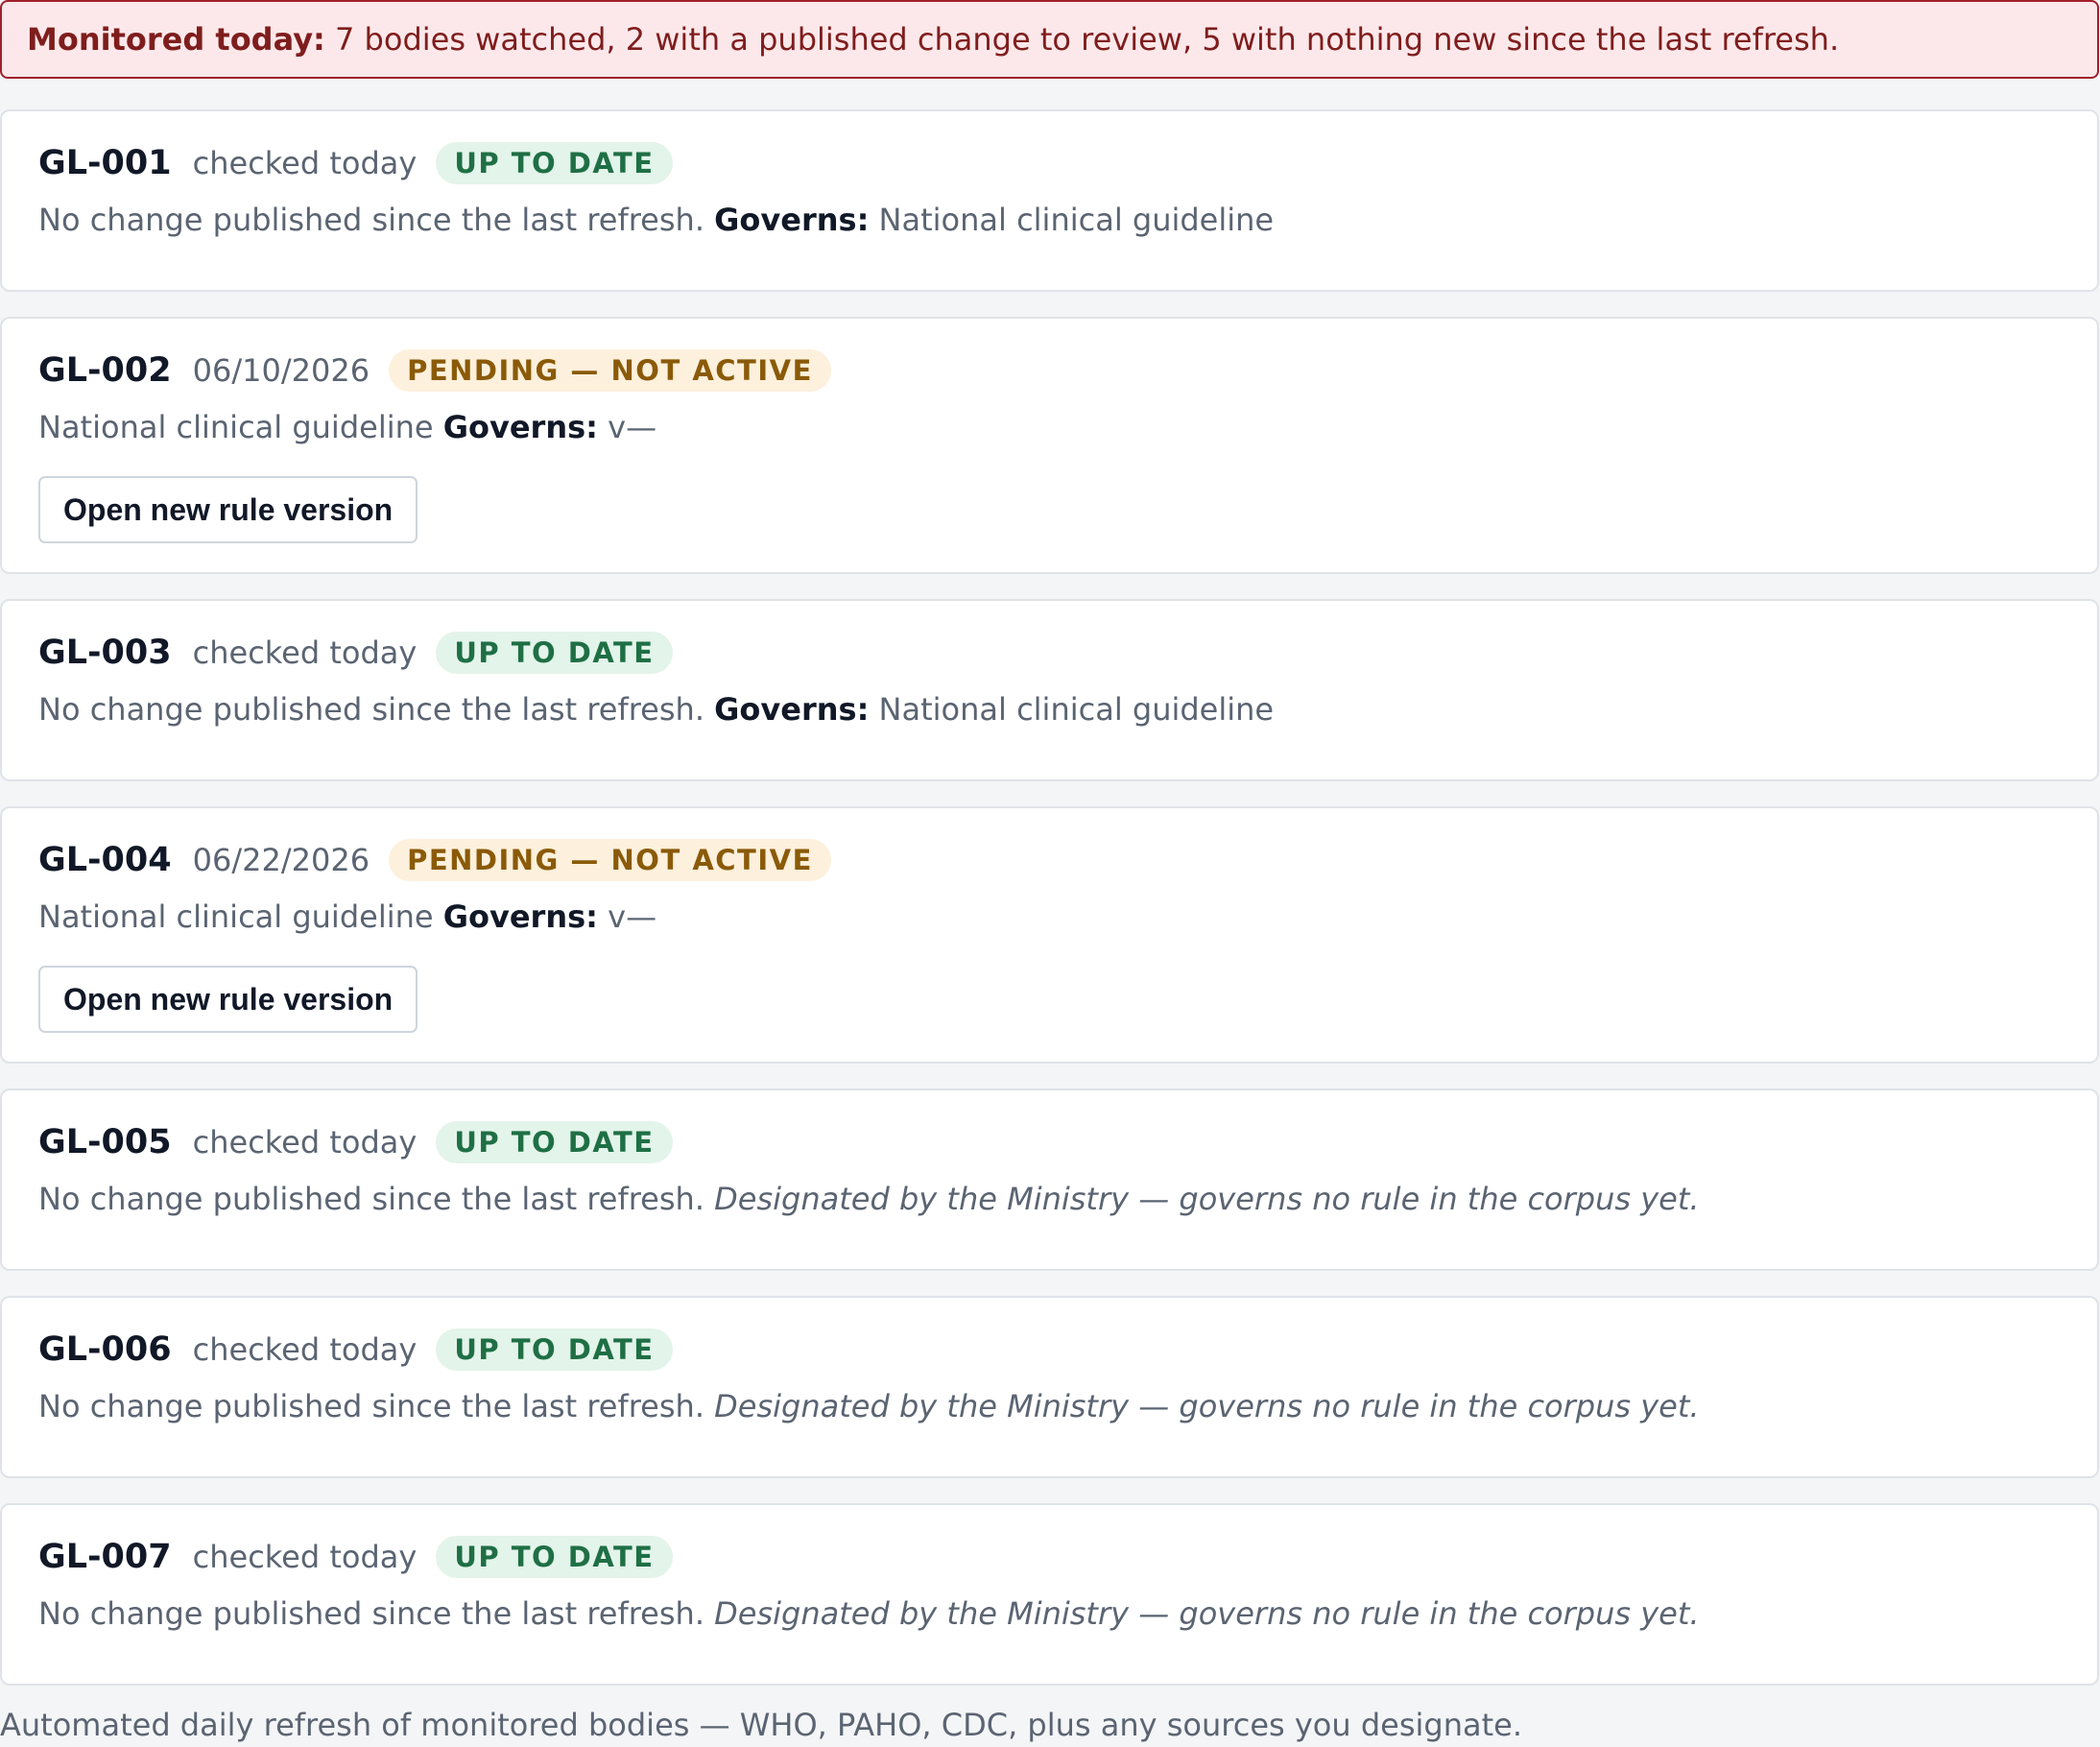  Describe the element at coordinates (281, 860) in the screenshot. I see `change-date: 06/22/2026` at that location.